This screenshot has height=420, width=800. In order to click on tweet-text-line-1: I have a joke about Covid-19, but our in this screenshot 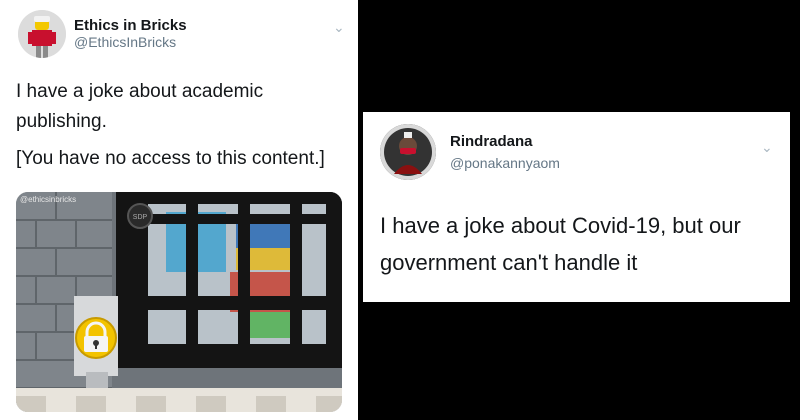, I will do `click(560, 225)`.